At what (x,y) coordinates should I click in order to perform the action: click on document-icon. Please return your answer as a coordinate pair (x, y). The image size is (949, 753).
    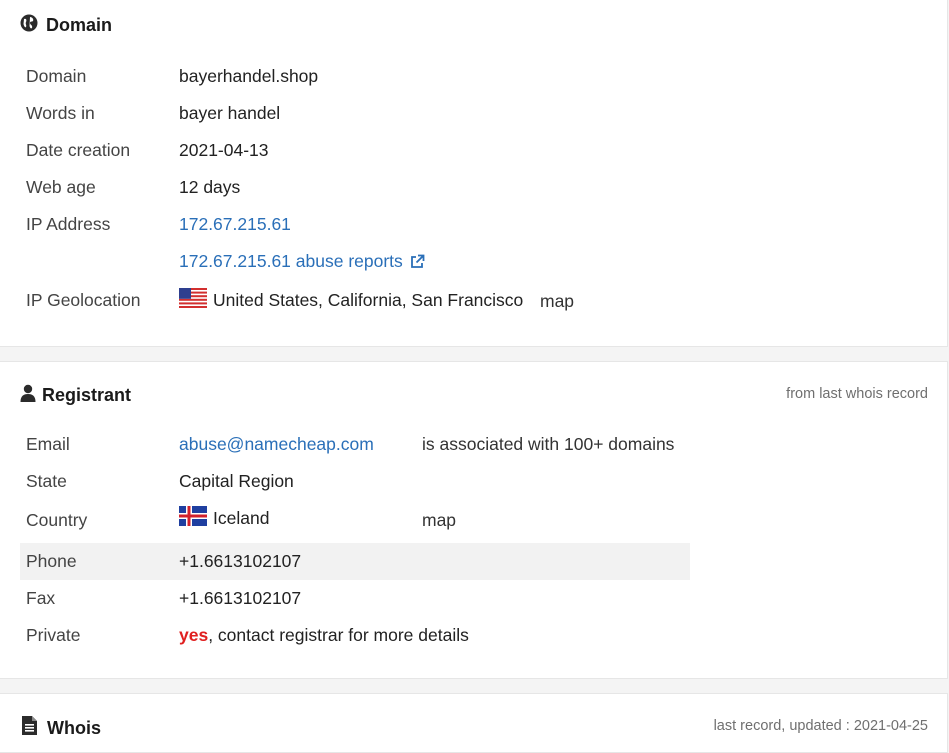
    Looking at the image, I should click on (29, 728).